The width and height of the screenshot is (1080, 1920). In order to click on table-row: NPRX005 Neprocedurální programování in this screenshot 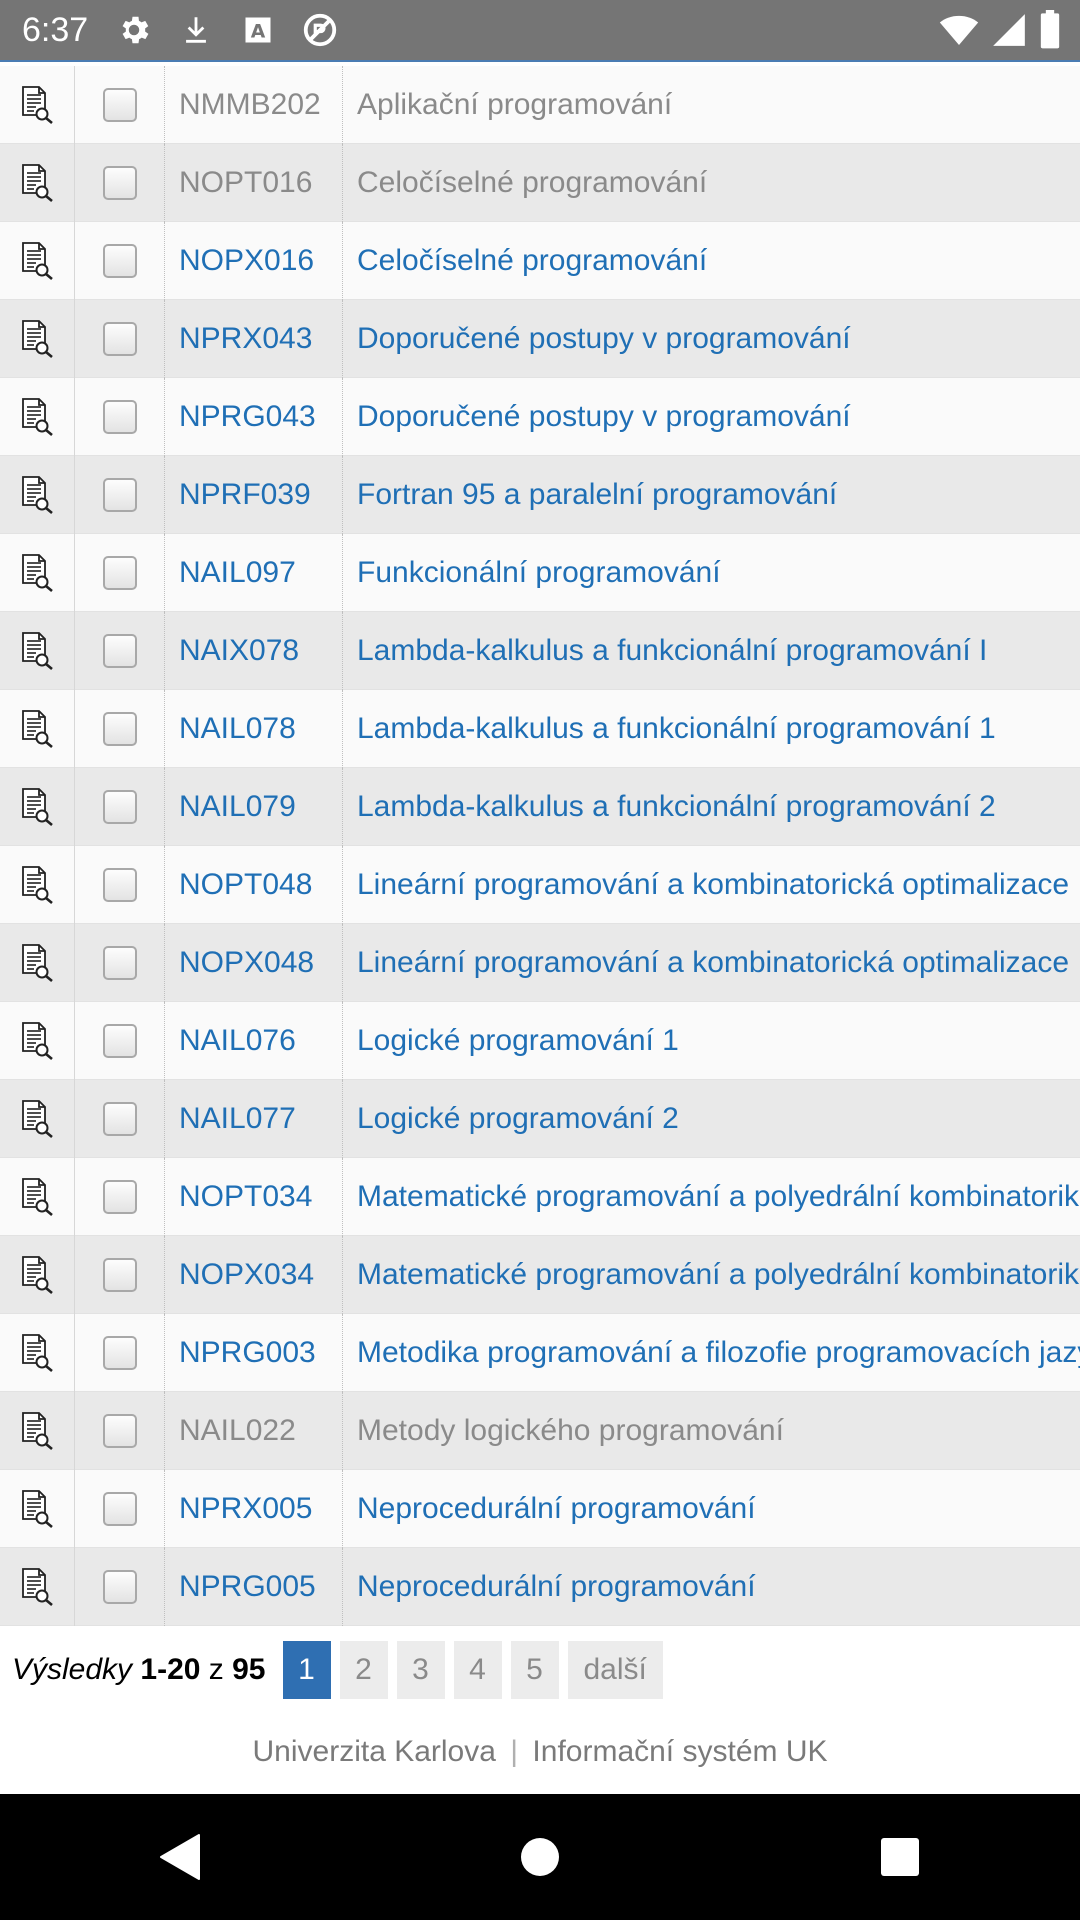, I will do `click(540, 1508)`.